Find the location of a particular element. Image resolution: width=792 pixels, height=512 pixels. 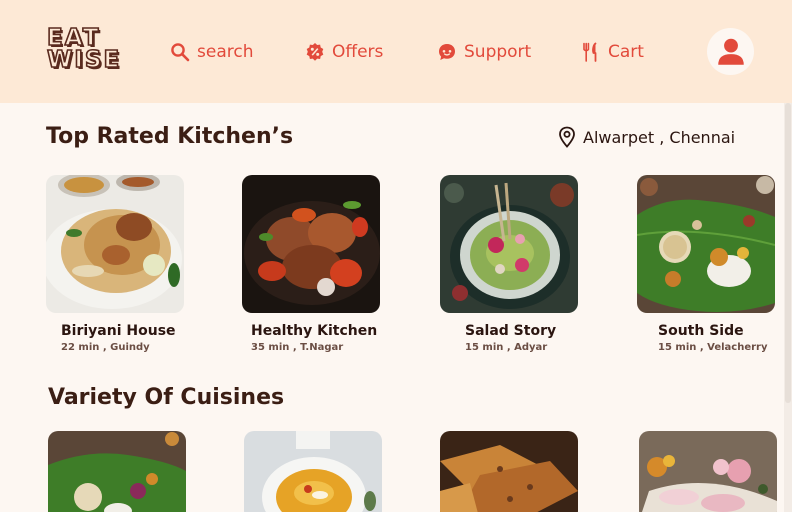

nav-support: Support is located at coordinates (484, 52).